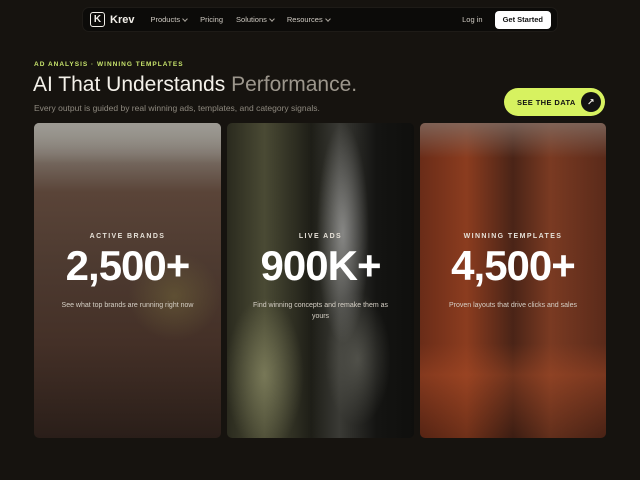  What do you see at coordinates (591, 102) in the screenshot?
I see `arrow-up-right-icon: ↗` at bounding box center [591, 102].